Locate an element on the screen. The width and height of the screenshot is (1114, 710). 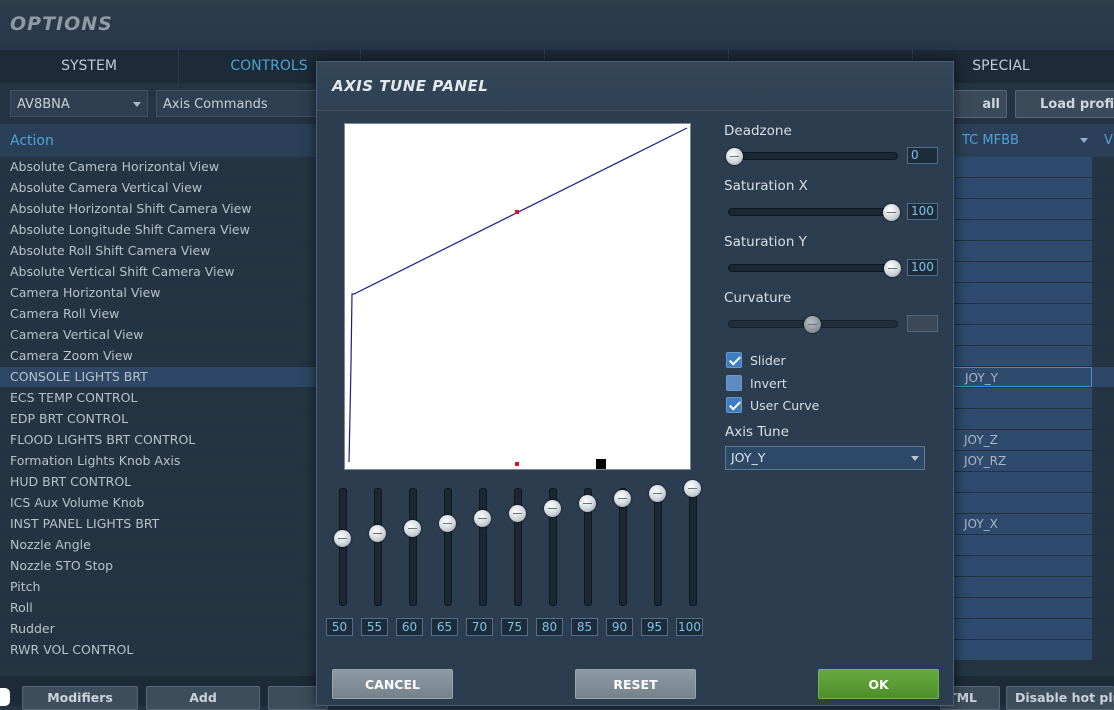
saturation-x-slider is located at coordinates (813, 212).